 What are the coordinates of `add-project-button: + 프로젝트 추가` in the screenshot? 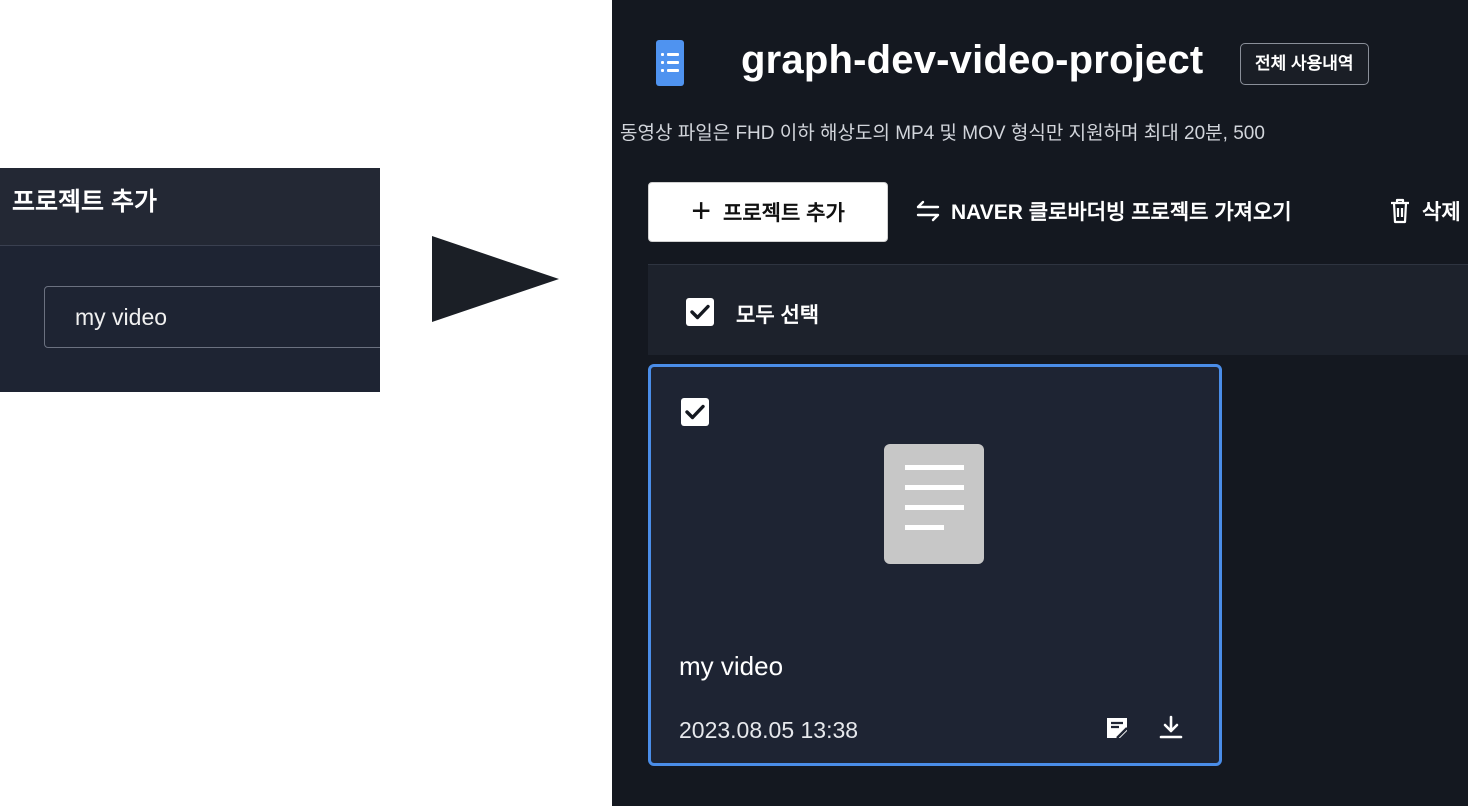 It's located at (768, 212).